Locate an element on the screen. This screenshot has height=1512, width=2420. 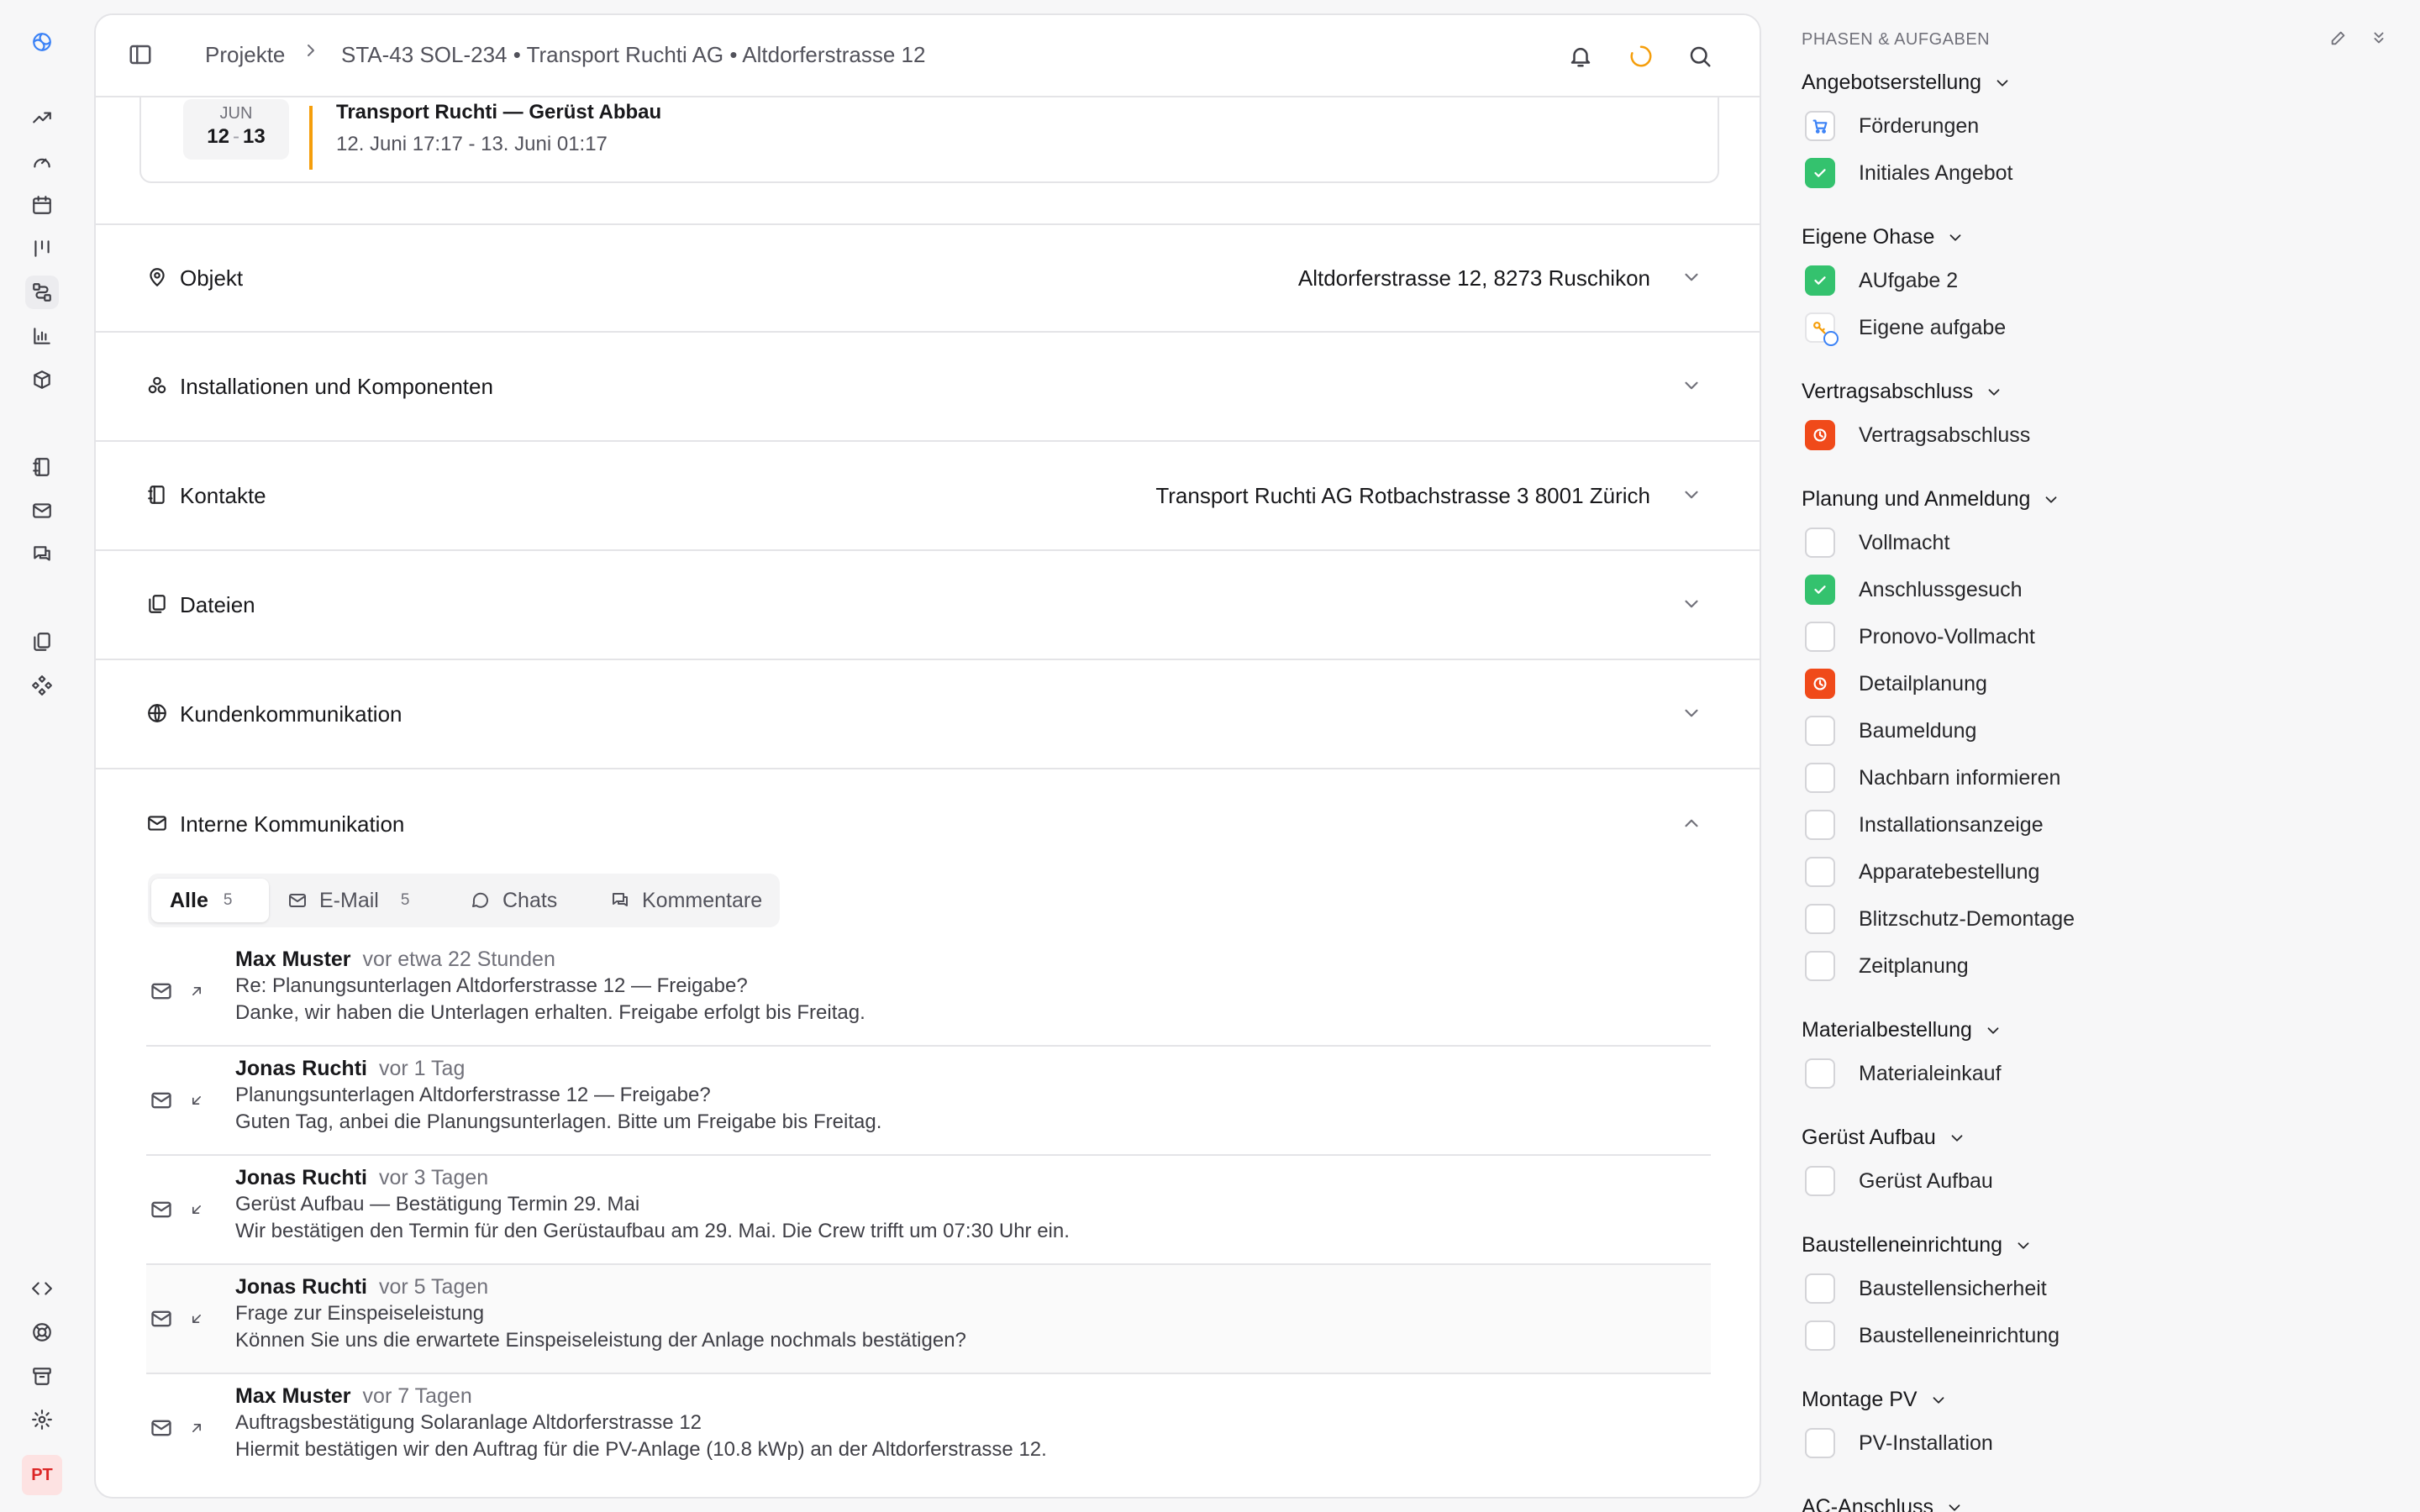
pencil-icon is located at coordinates (2341, 40).